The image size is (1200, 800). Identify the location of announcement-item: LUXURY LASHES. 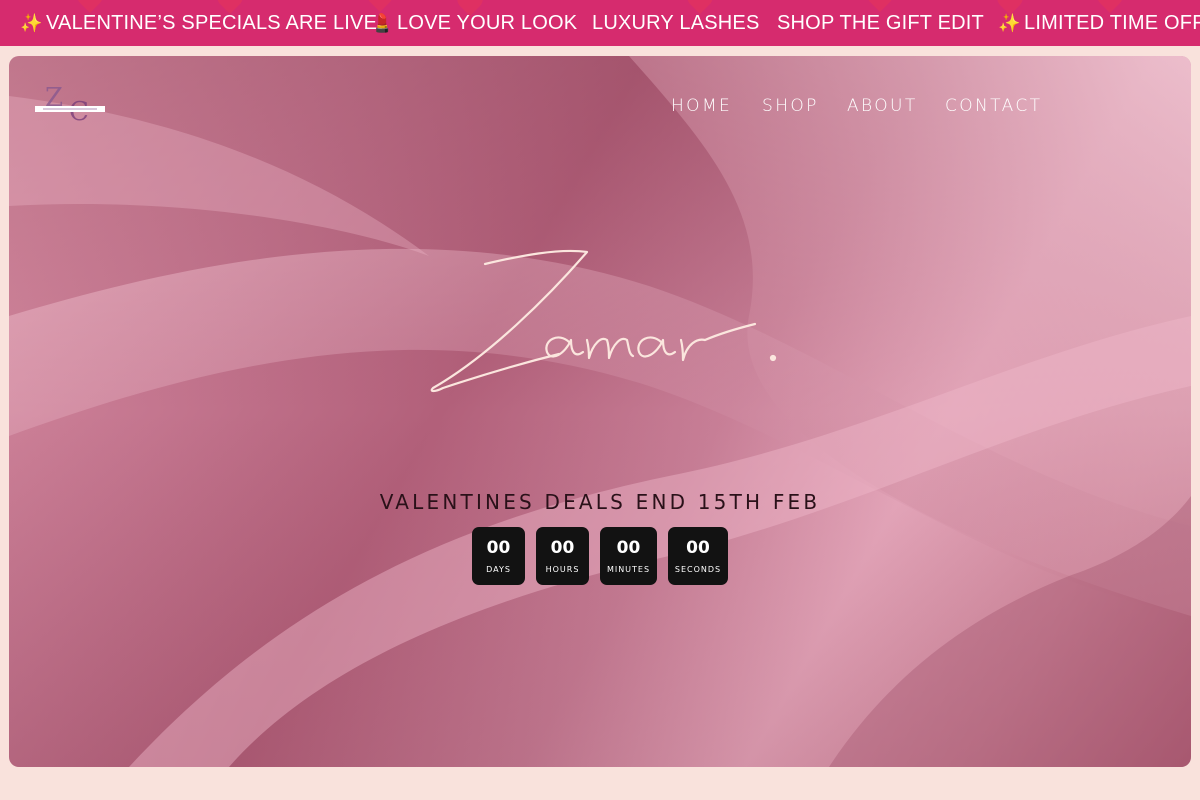
(676, 23).